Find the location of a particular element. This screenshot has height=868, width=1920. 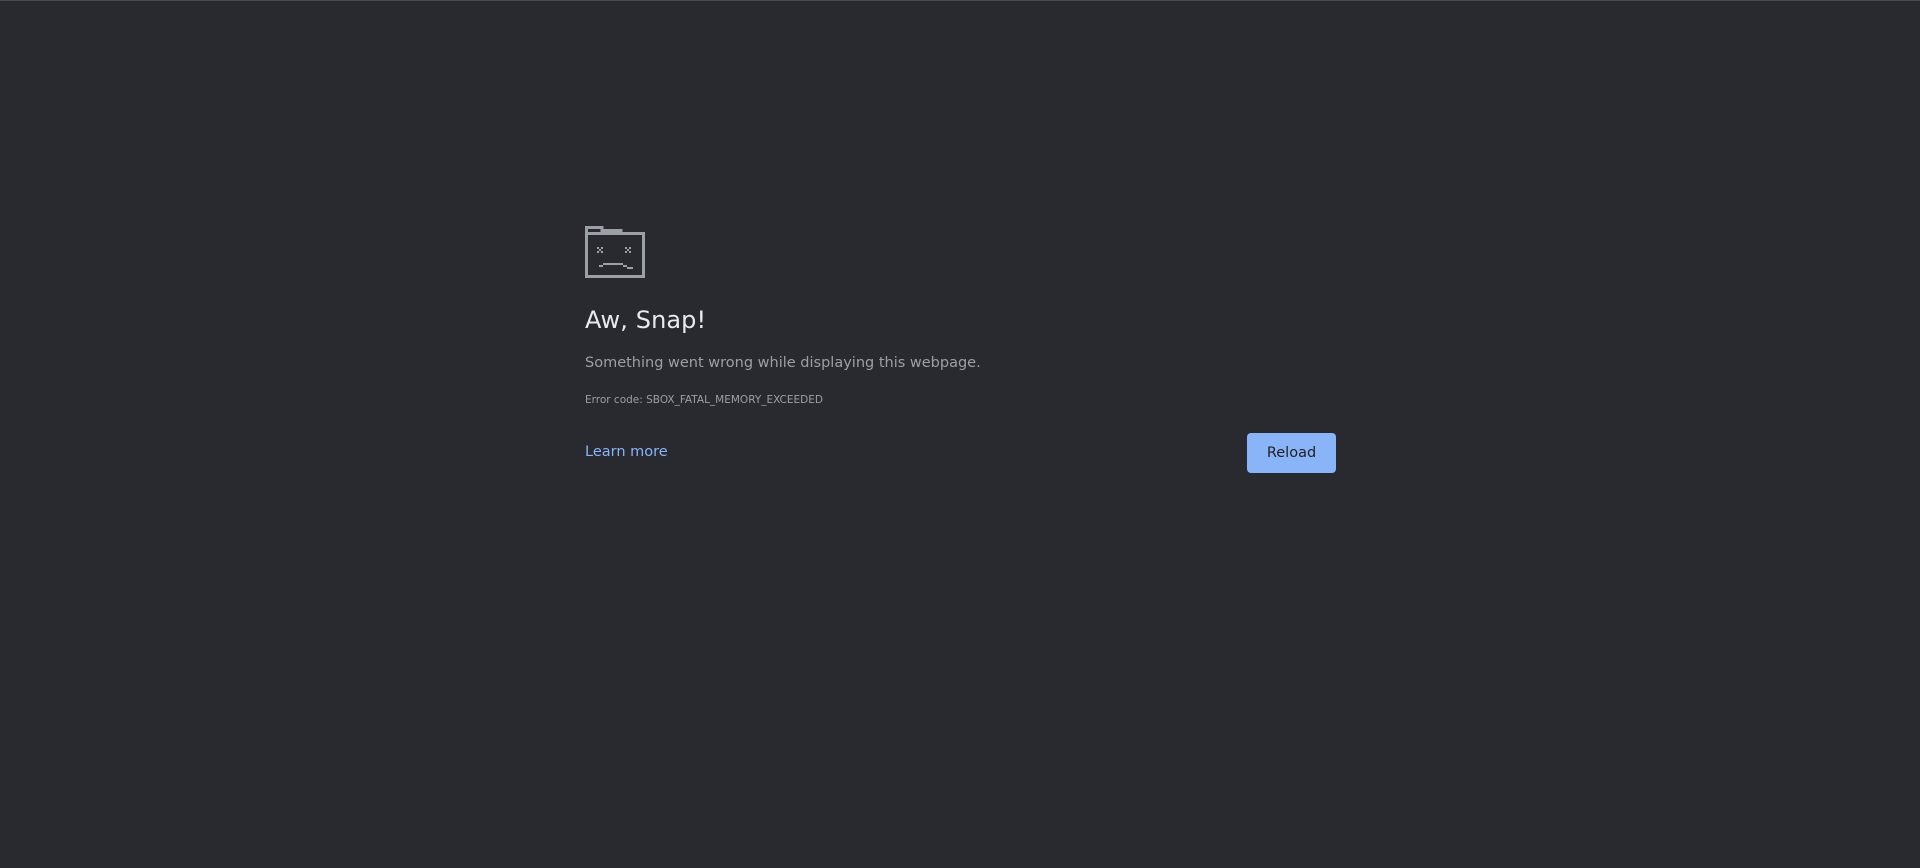

error-code: Error code: SBOX_FATAL_MEMORY_EXCEEDED is located at coordinates (704, 400).